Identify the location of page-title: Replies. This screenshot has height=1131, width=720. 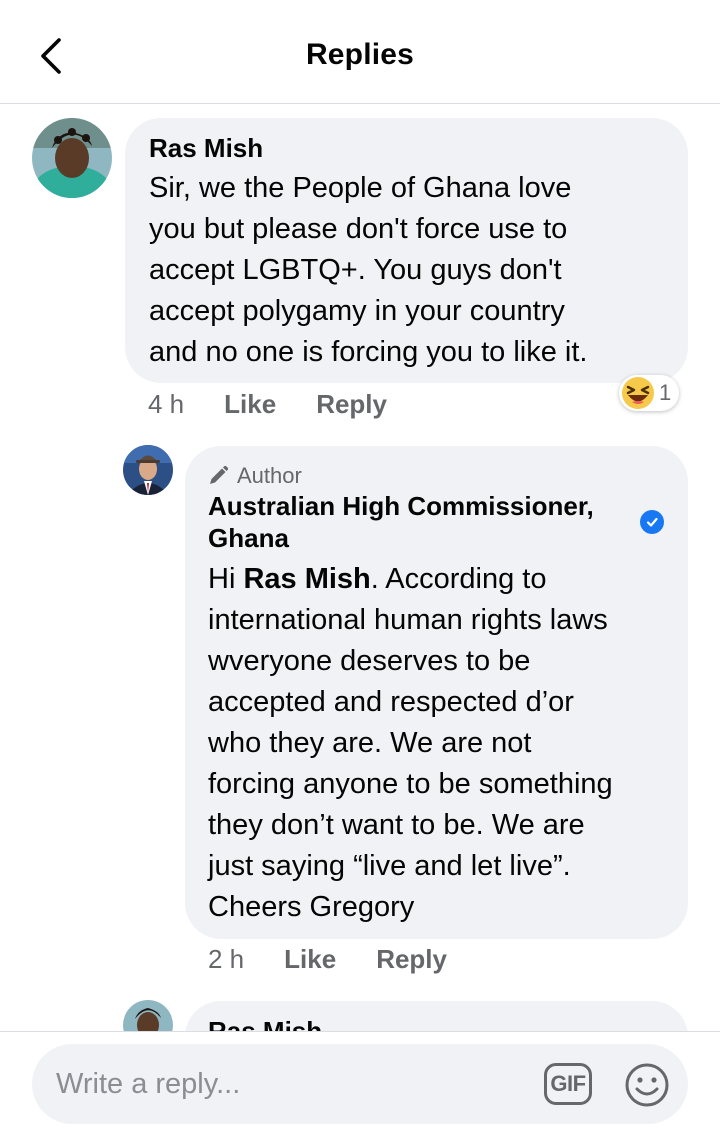
(360, 54).